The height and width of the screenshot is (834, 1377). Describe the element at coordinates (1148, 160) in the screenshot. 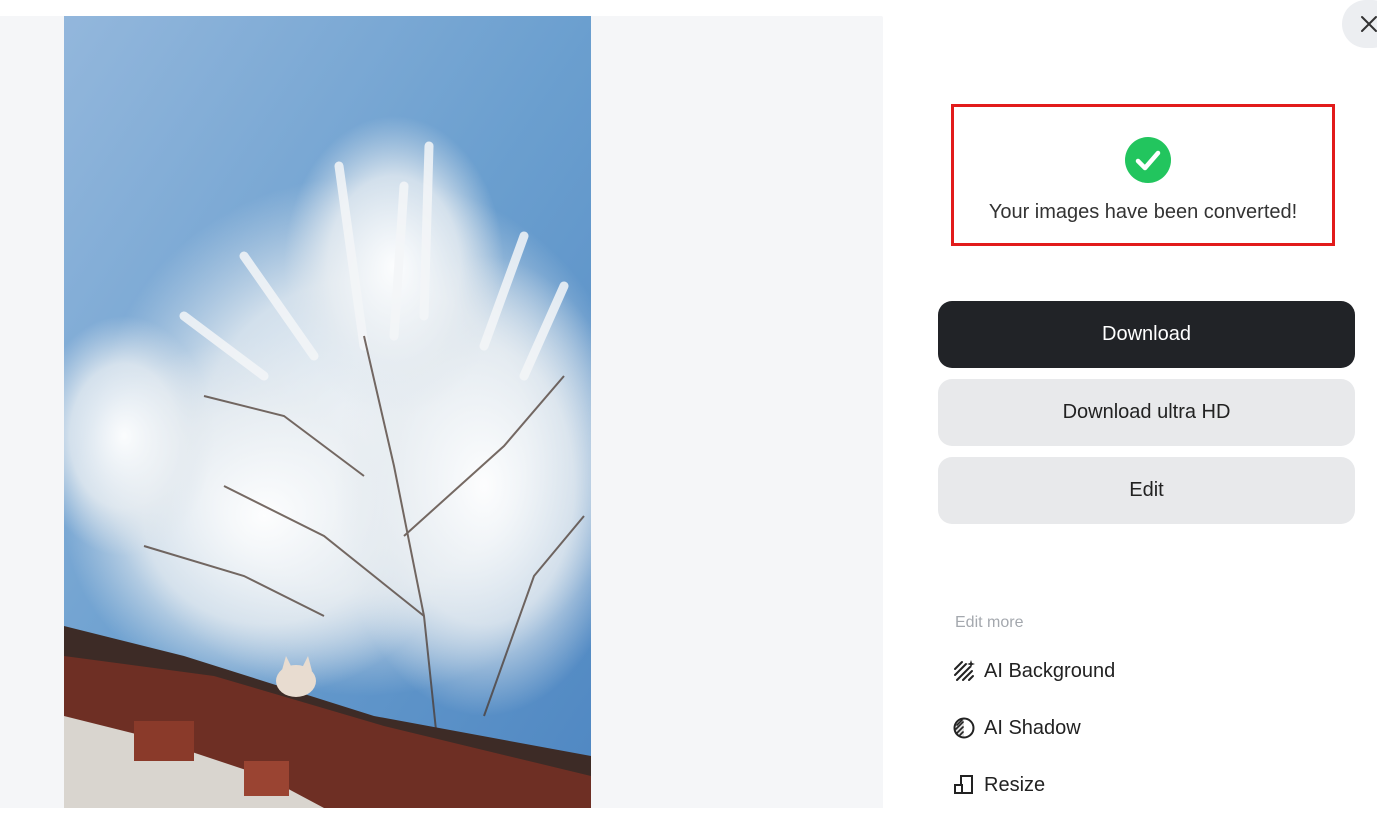

I see `check-circle-icon` at that location.